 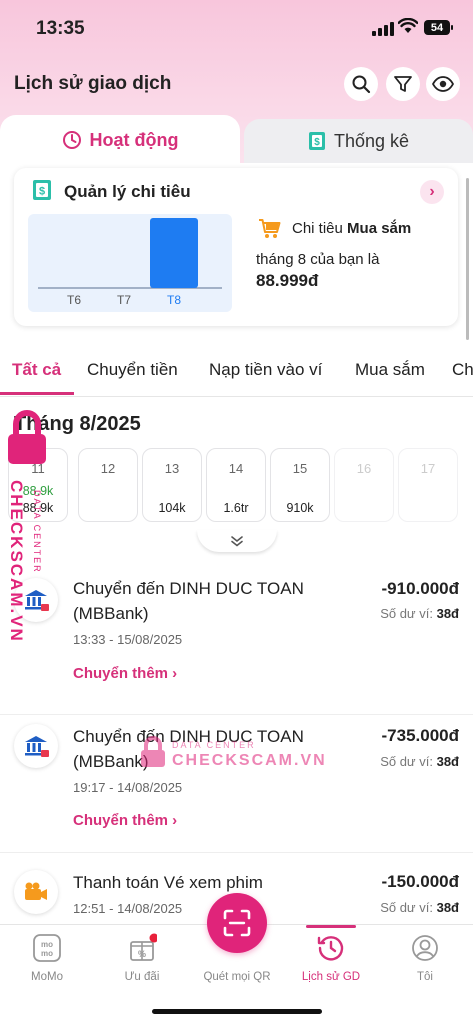 I want to click on signal-icon, so click(x=383, y=29).